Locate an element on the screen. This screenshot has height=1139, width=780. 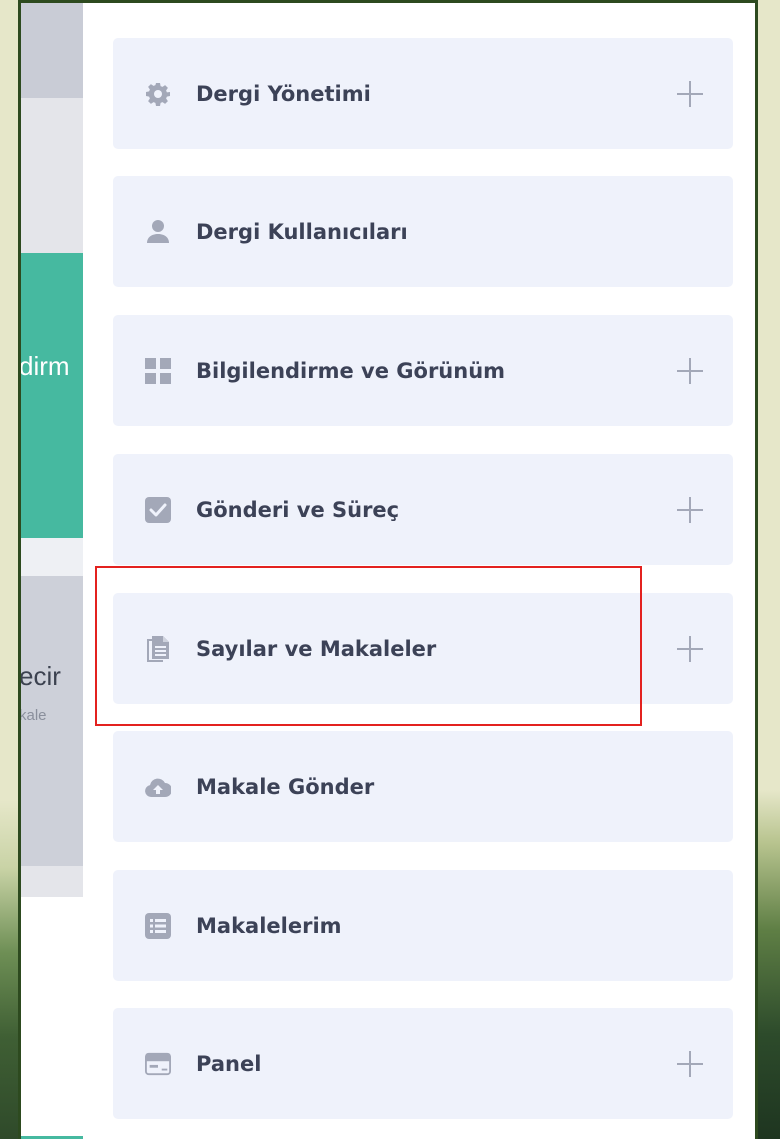
menu-item-label: Bilgilendirme ve Görünüm is located at coordinates (351, 370).